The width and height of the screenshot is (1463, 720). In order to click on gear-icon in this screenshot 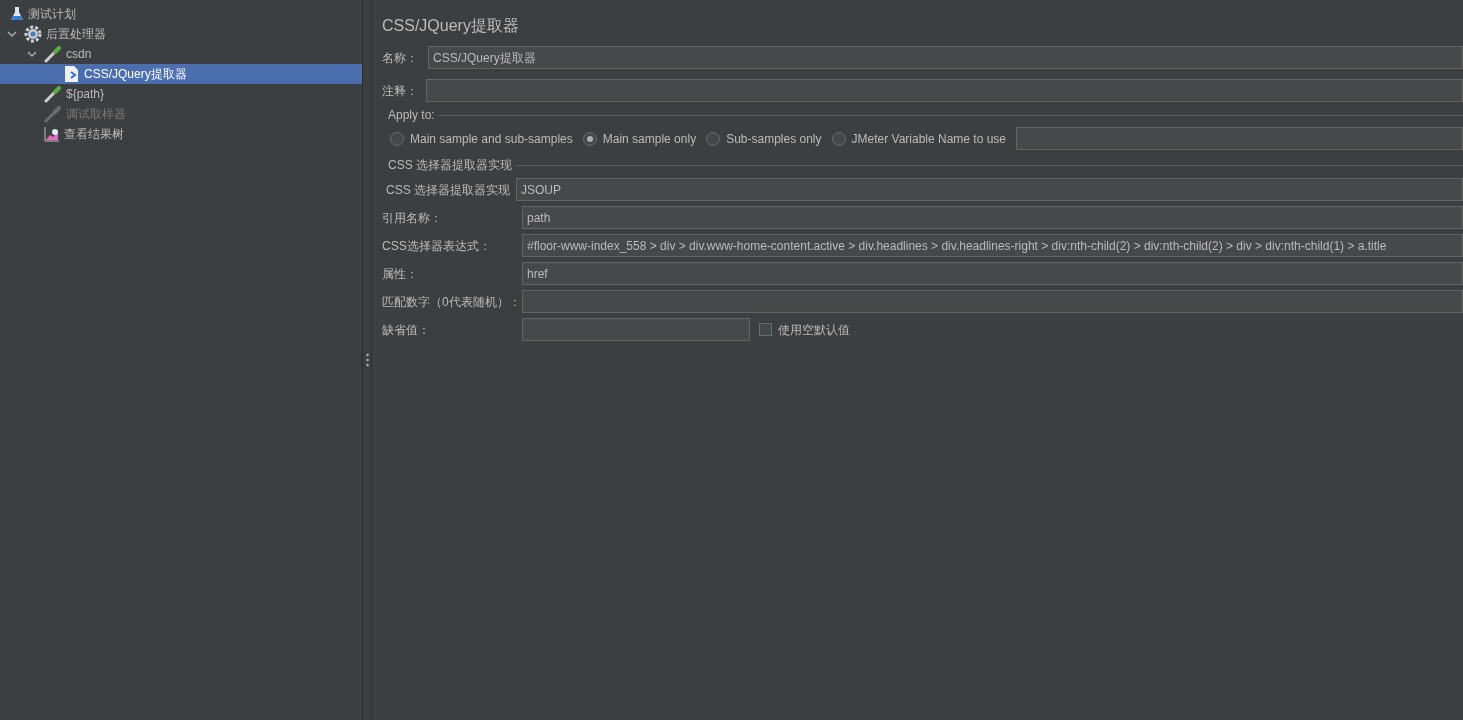, I will do `click(33, 34)`.